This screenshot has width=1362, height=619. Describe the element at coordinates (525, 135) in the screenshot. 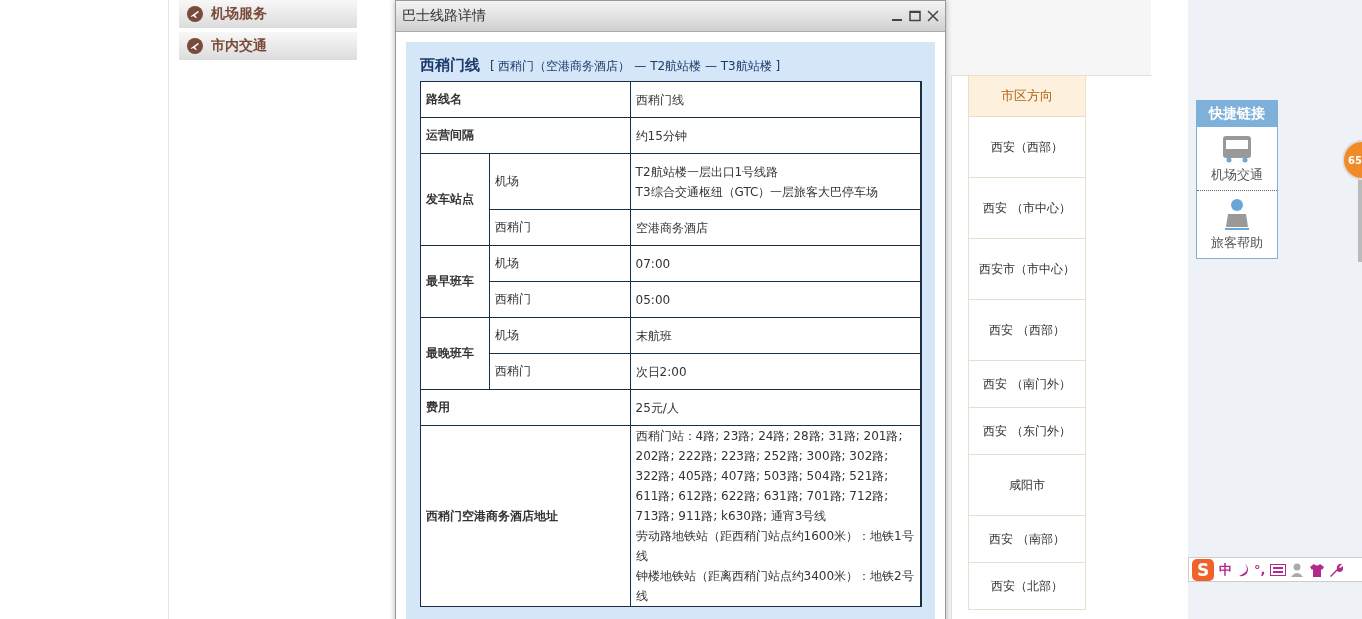

I see `row-label: 运营间隔` at that location.